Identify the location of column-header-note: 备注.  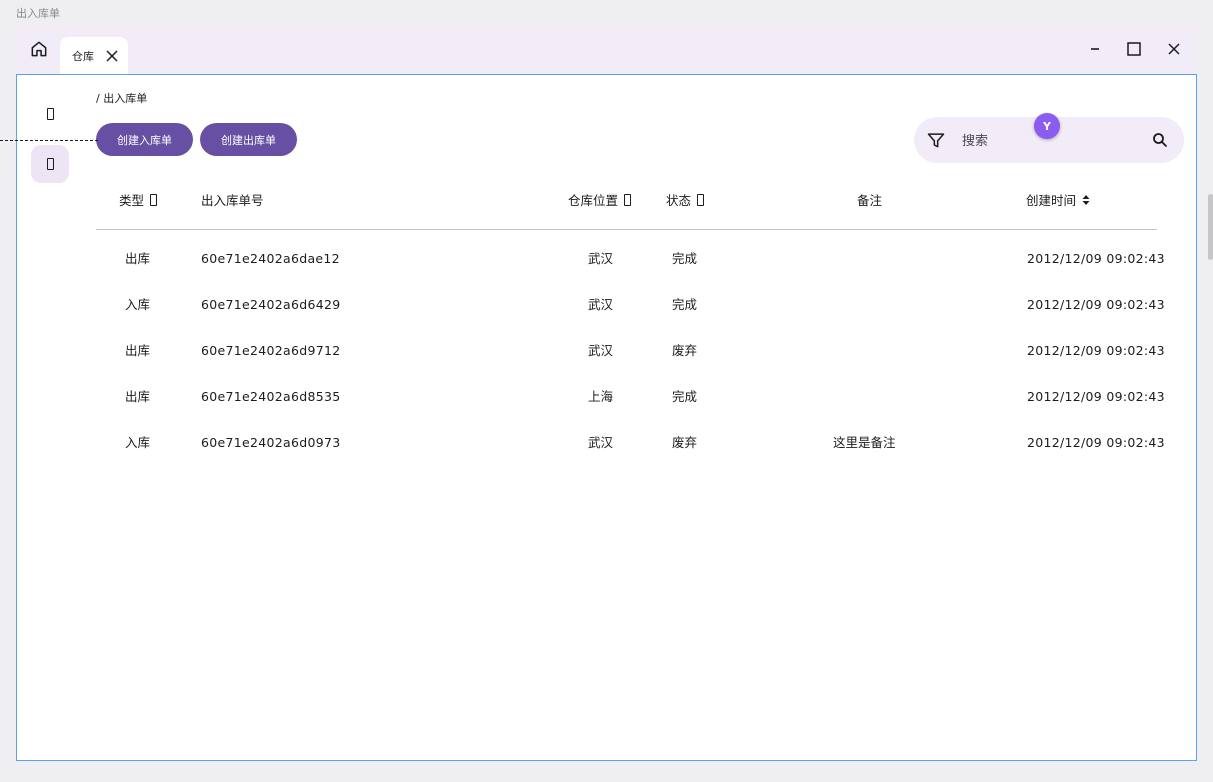
(869, 199).